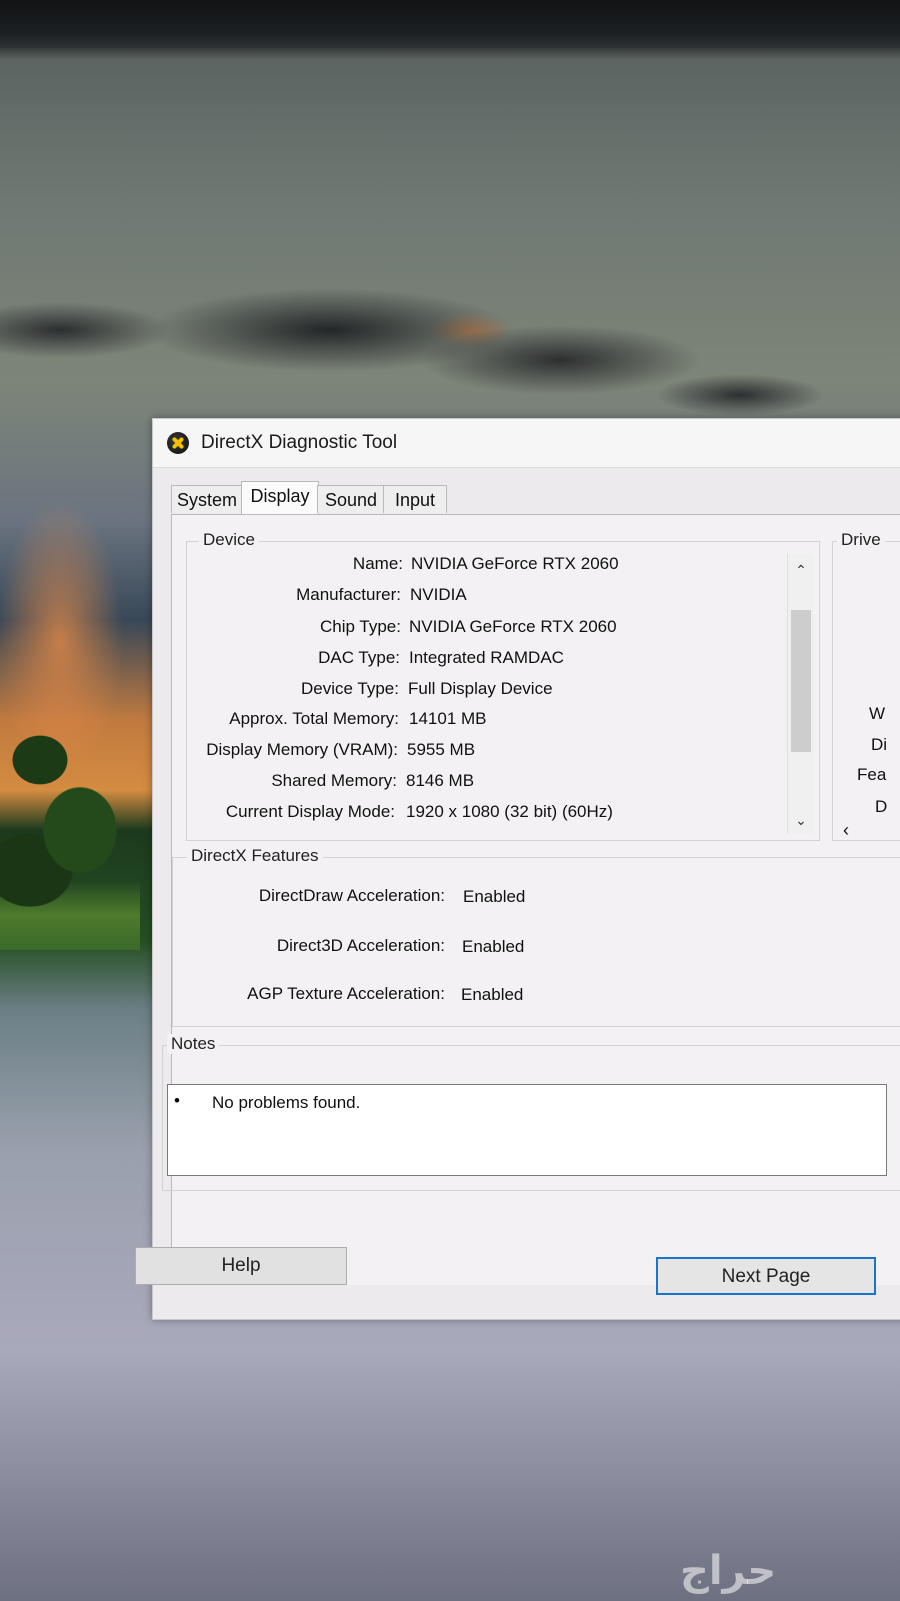  Describe the element at coordinates (334, 780) in the screenshot. I see `field-label: Shared Memory:` at that location.